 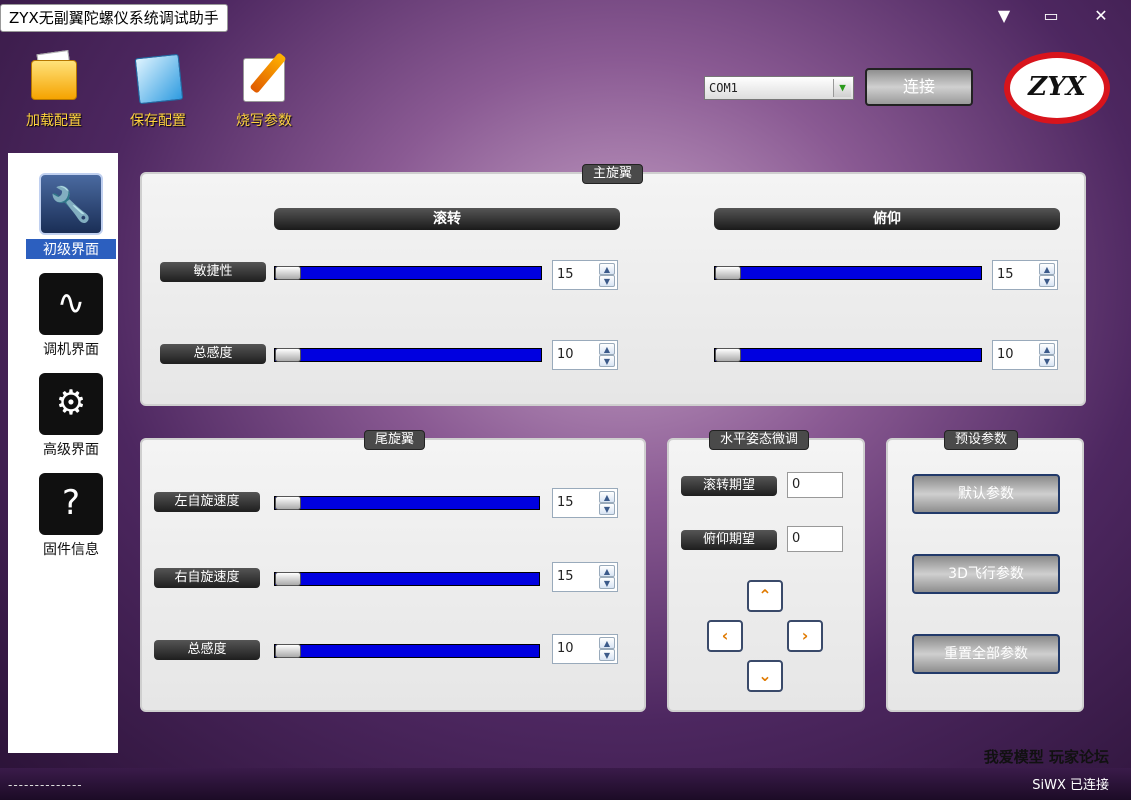 I want to click on tail-gain-spinbox: 10 ▲ ▼, so click(x=585, y=649).